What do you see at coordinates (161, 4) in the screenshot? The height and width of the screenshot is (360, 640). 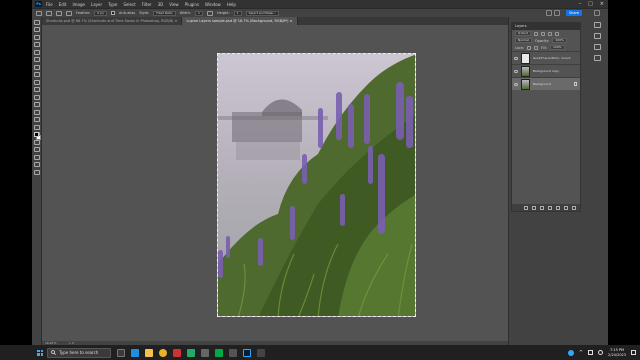 I see `menu-3d: 3D` at bounding box center [161, 4].